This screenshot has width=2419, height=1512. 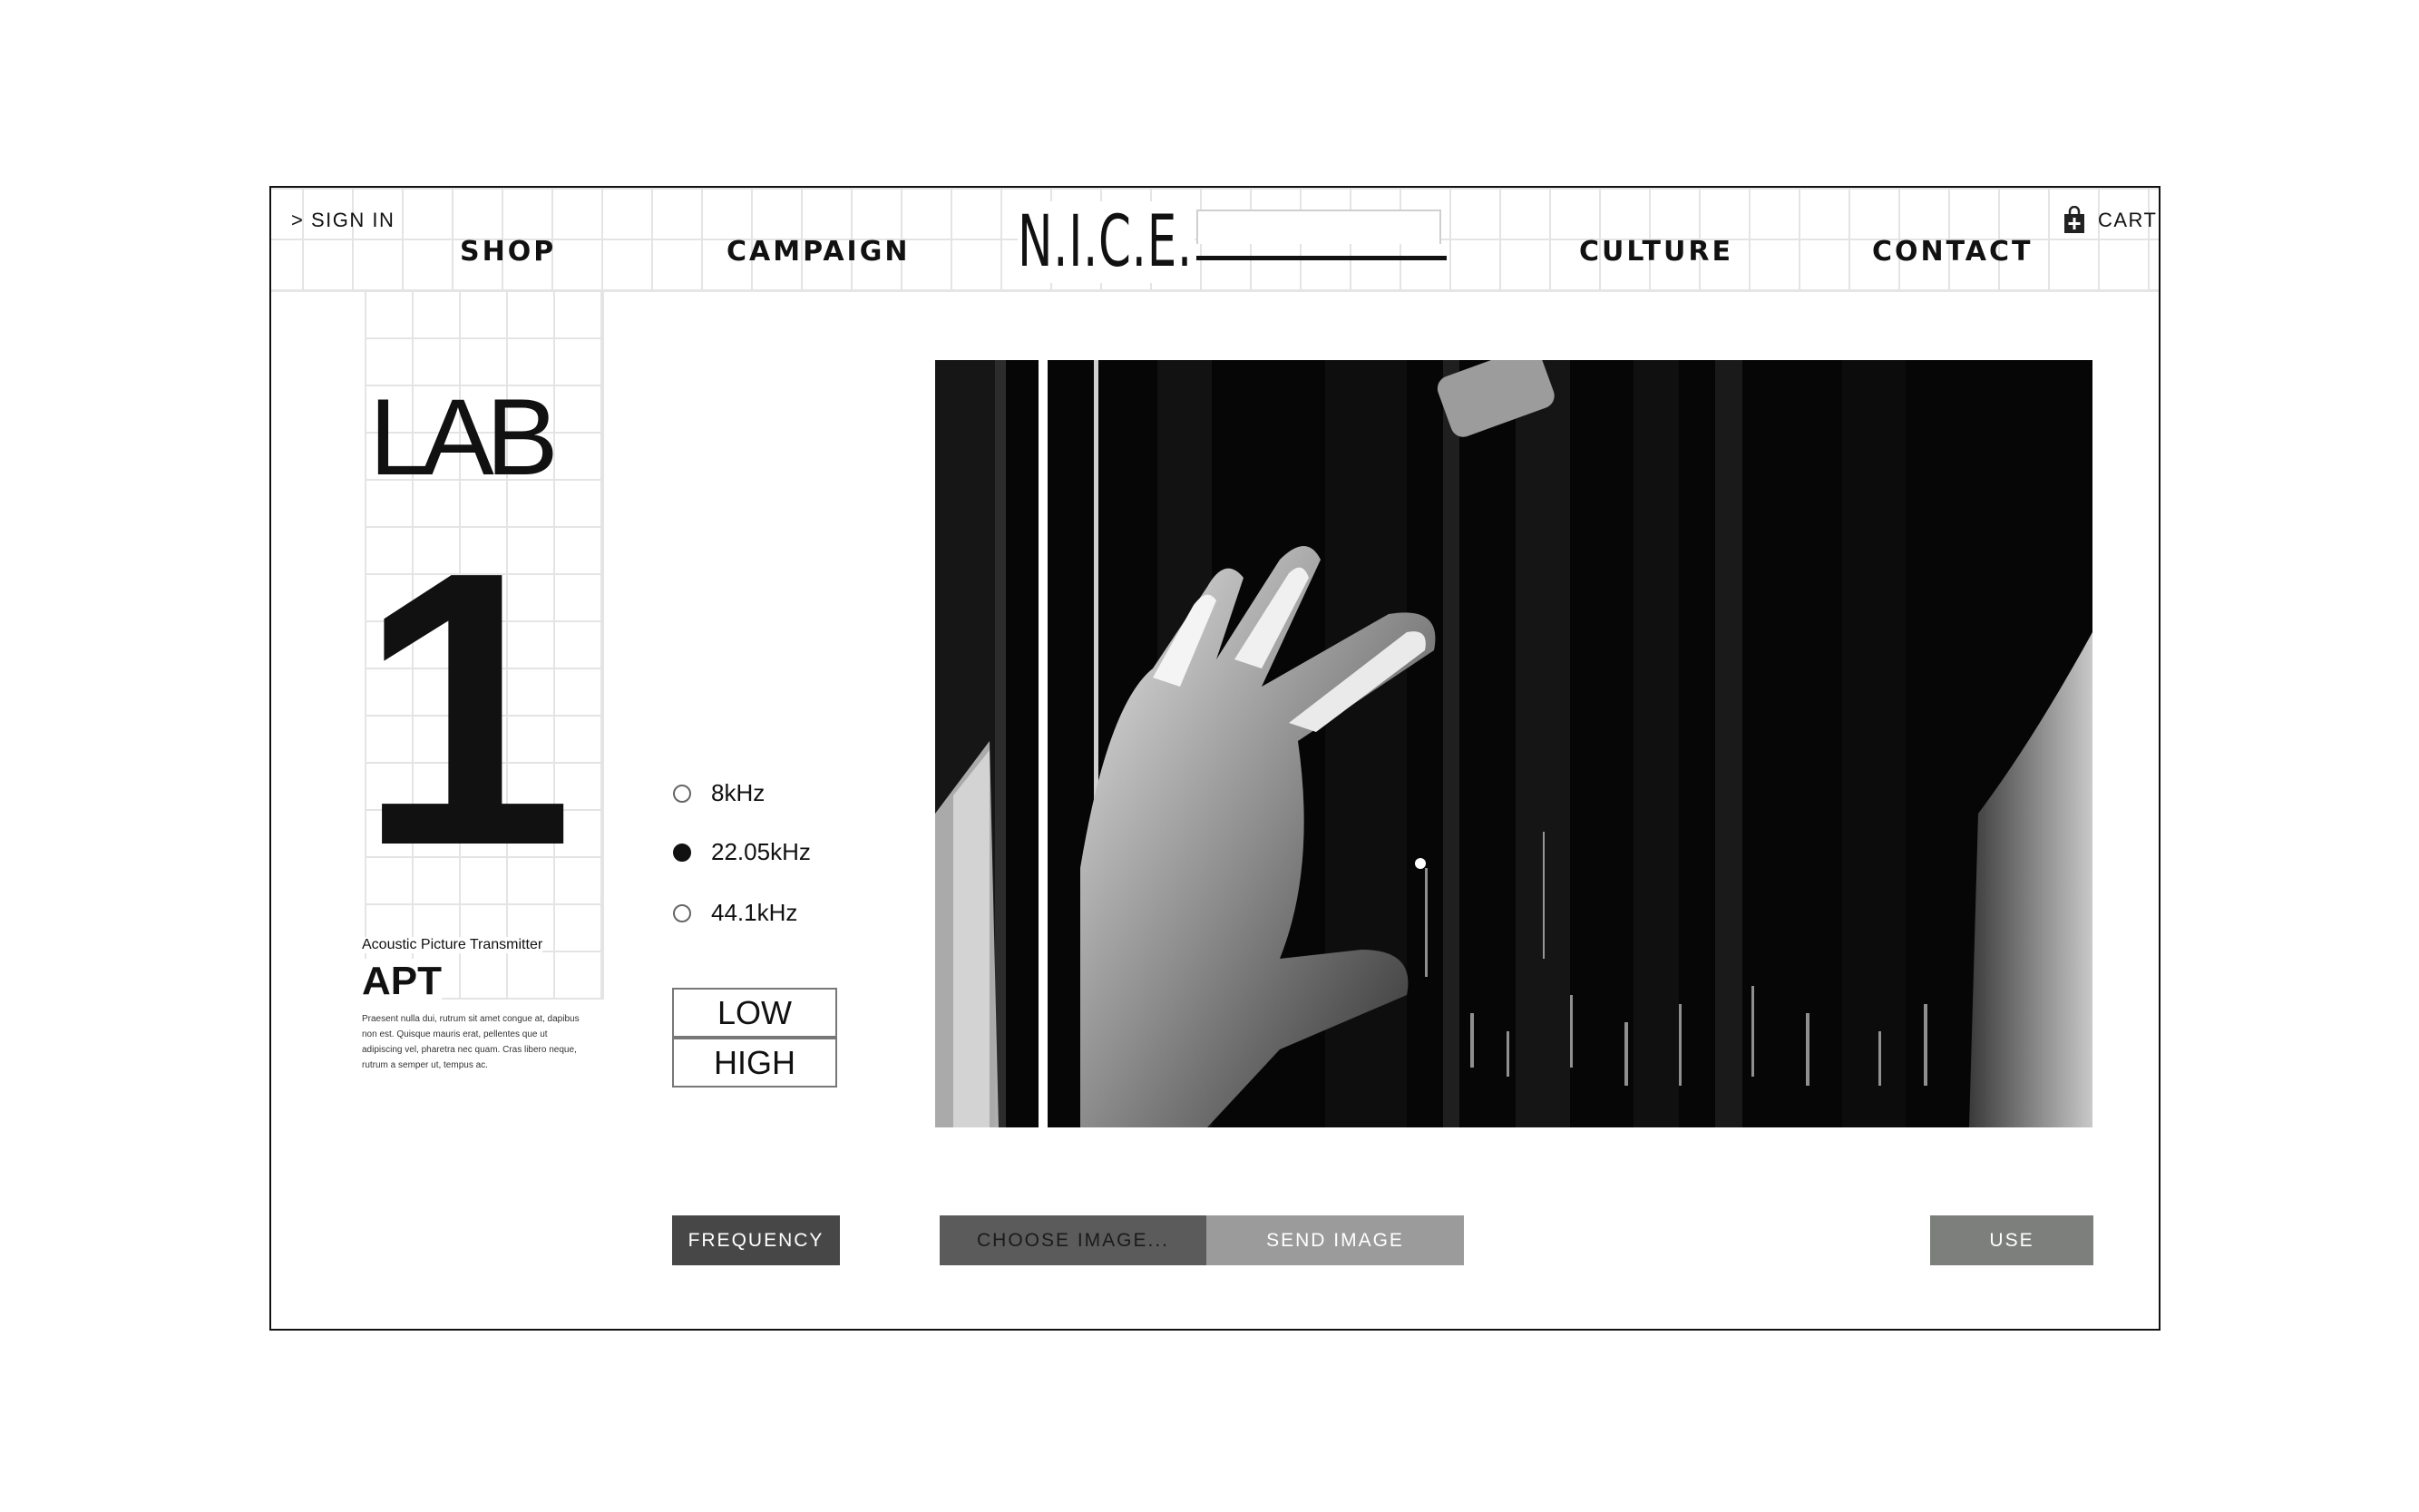 I want to click on frequency-button: FREQUENCY, so click(x=756, y=1240).